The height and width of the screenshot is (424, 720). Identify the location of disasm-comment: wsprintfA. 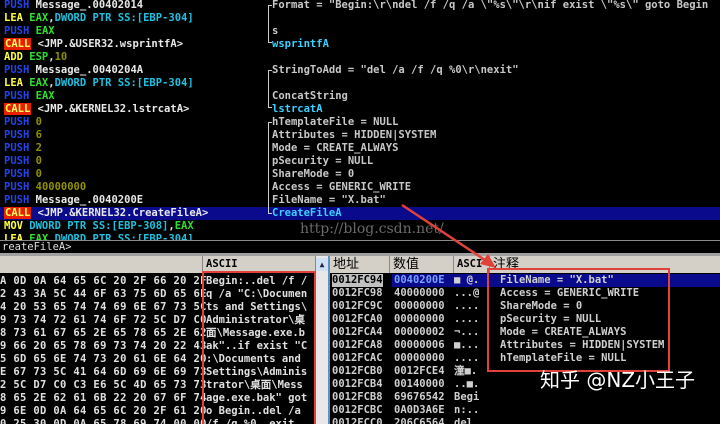
(300, 44).